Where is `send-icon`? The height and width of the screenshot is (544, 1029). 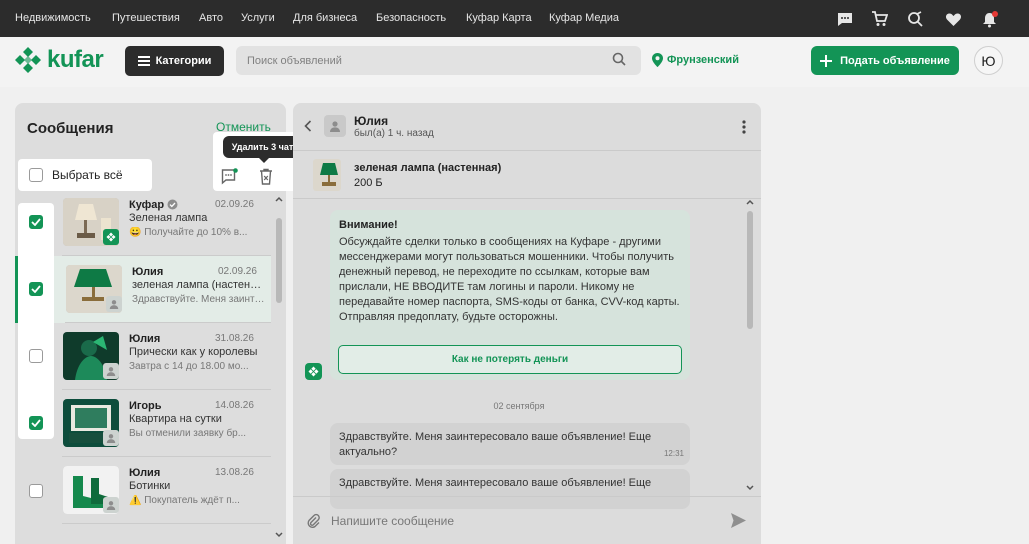 send-icon is located at coordinates (738, 520).